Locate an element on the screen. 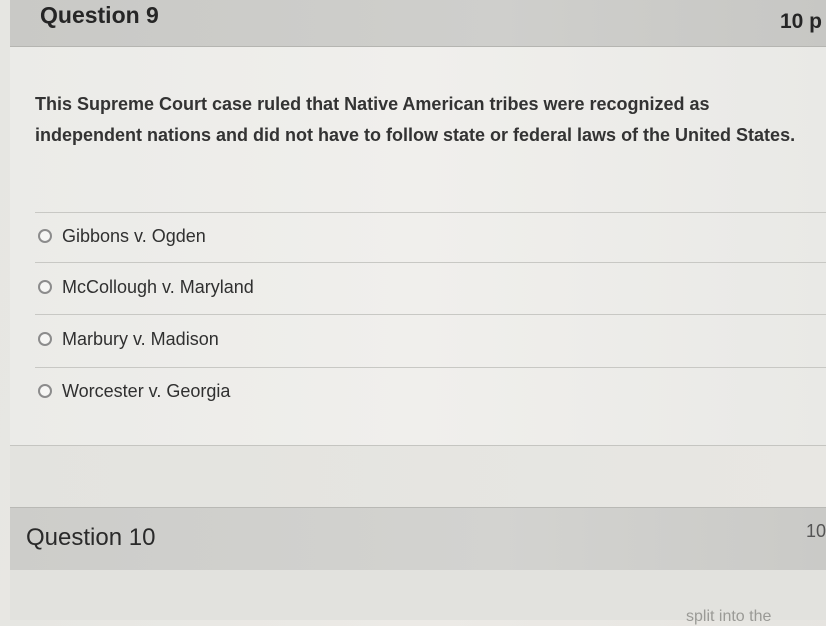 The height and width of the screenshot is (626, 826). question-9-title: Question 9 is located at coordinates (99, 15).